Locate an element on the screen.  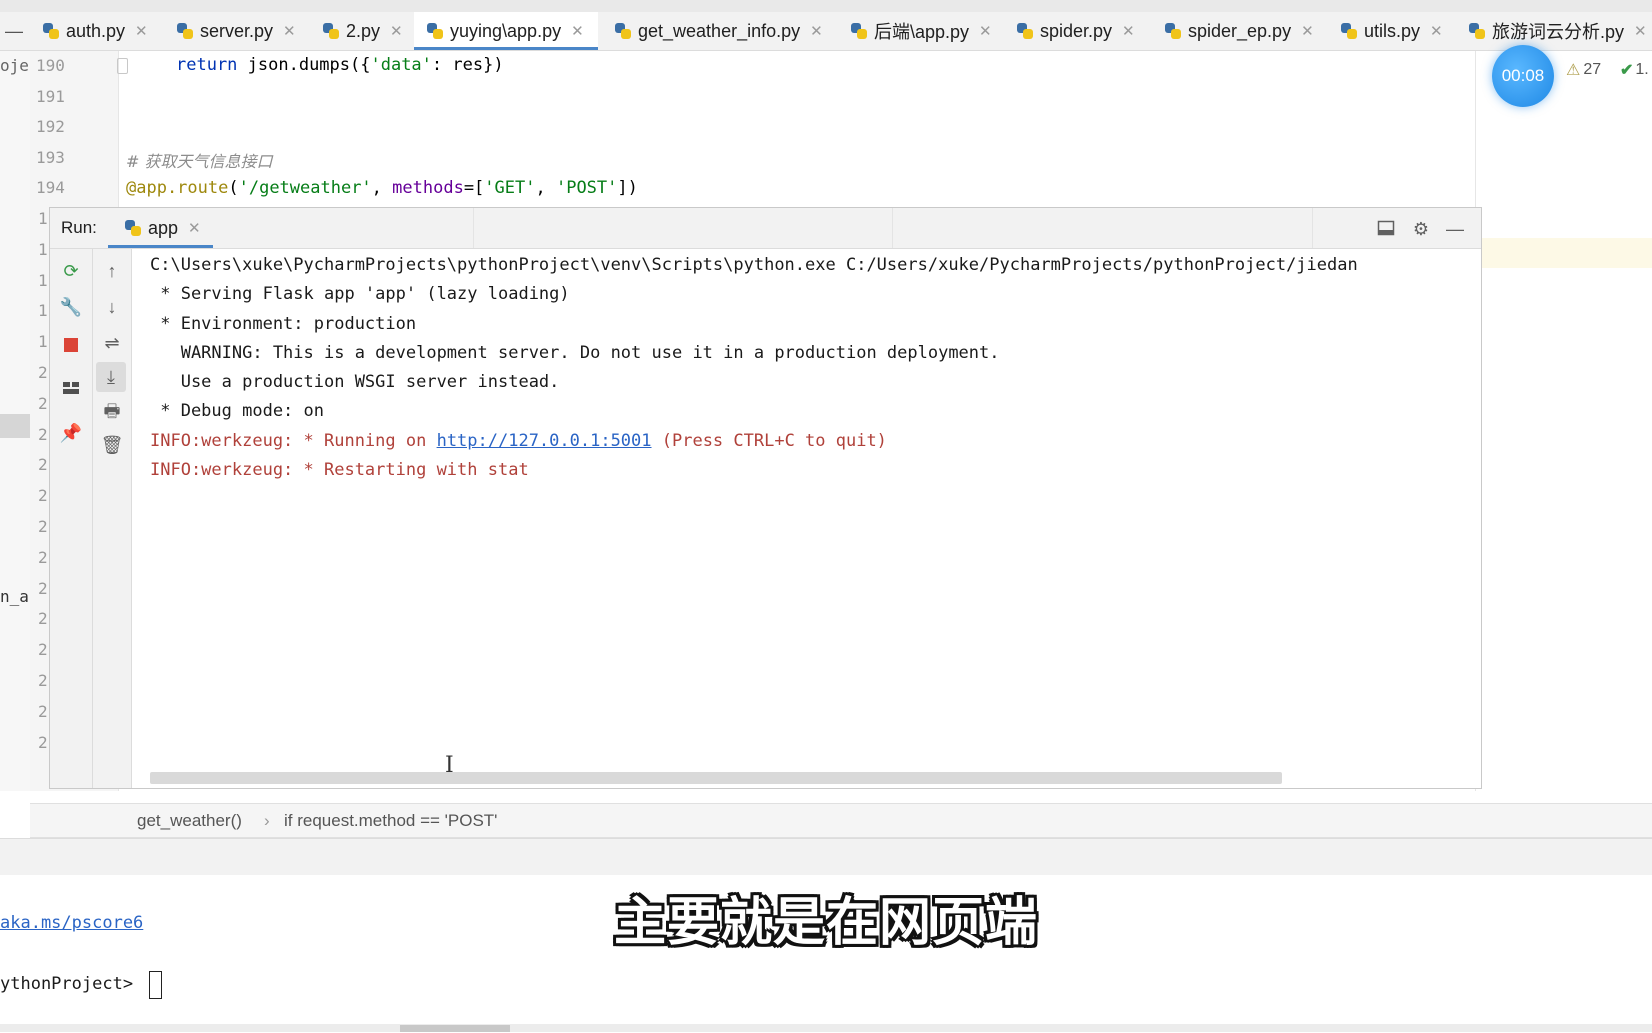
gear-icon: ⚙ is located at coordinates (1421, 229).